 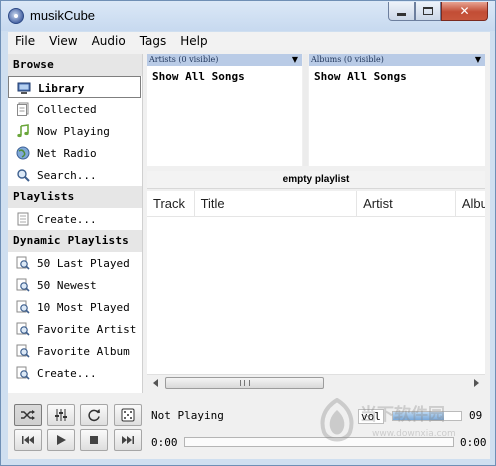 What do you see at coordinates (155, 383) in the screenshot?
I see `scroll-left-icon` at bounding box center [155, 383].